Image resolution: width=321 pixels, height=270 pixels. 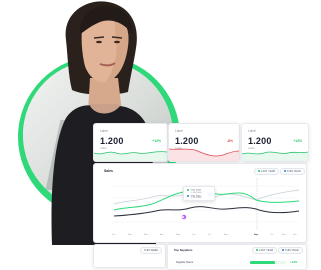 What do you see at coordinates (151, 250) in the screenshot?
I see `filter-this-week: THIS WEEK` at bounding box center [151, 250].